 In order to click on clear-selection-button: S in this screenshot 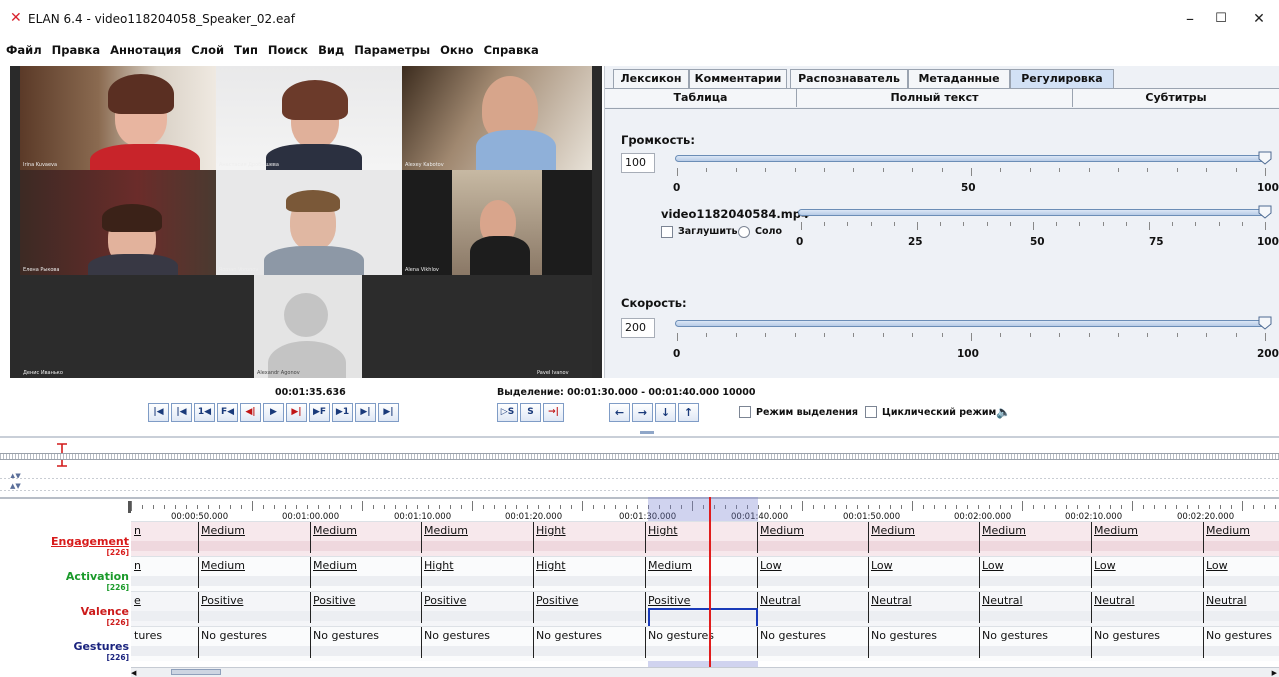, I will do `click(530, 412)`.